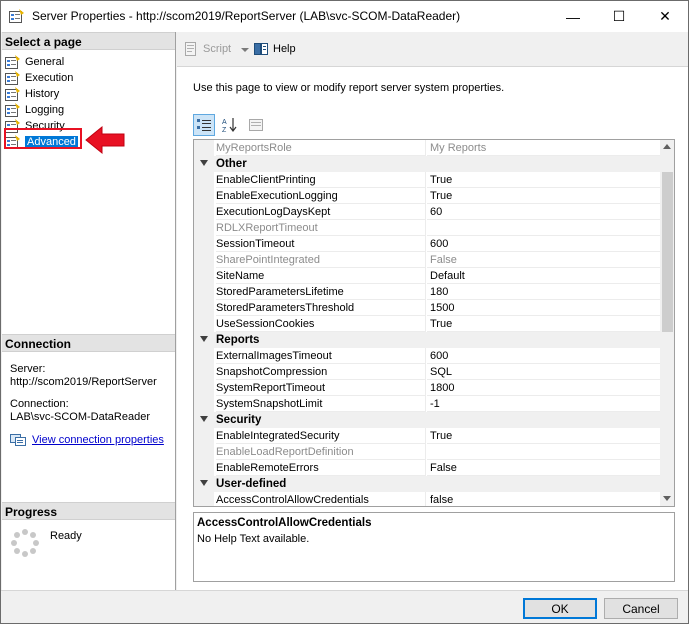 The width and height of the screenshot is (689, 624). Describe the element at coordinates (321, 308) in the screenshot. I see `property-name: StoredParametersThreshold` at that location.